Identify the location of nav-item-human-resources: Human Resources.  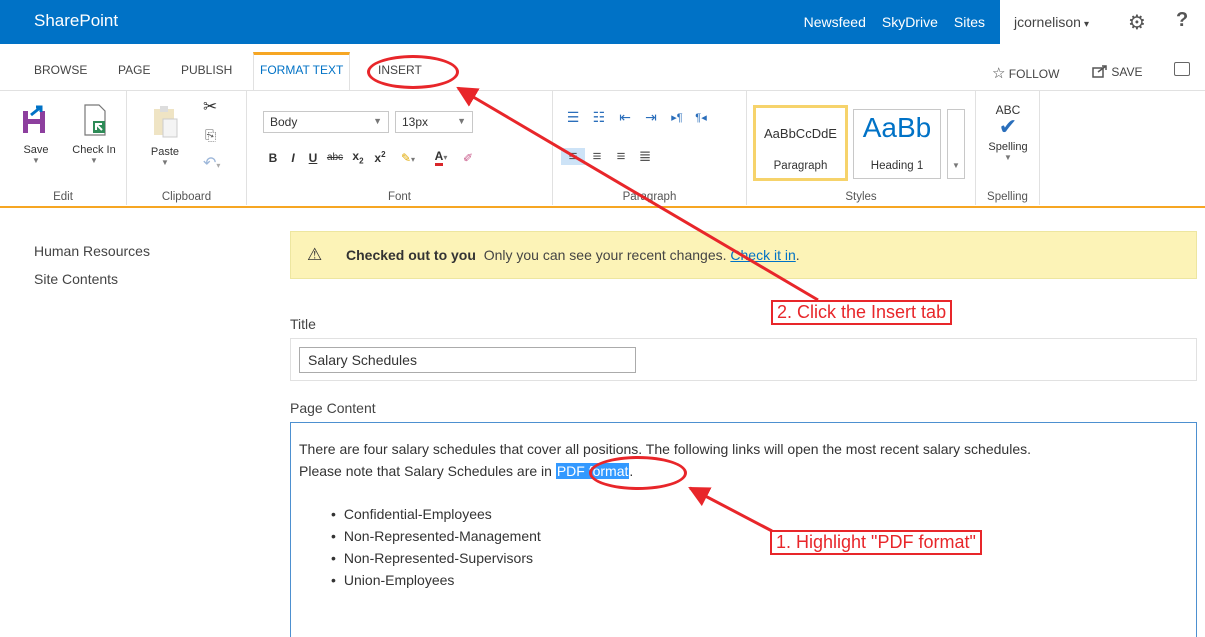
(146, 252).